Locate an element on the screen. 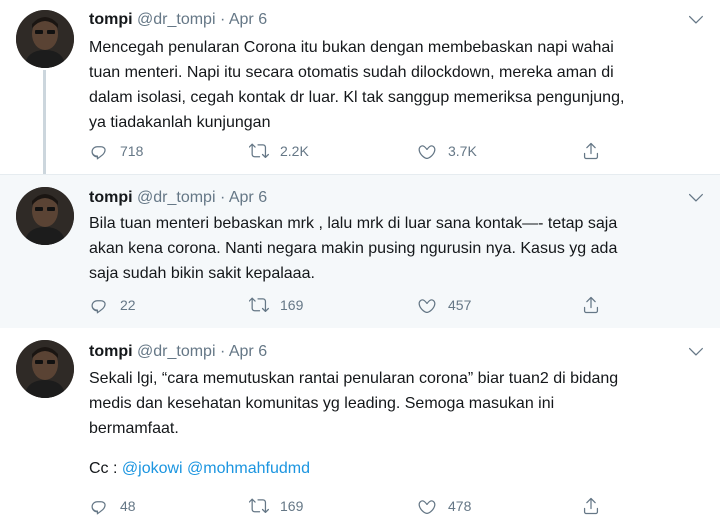  tweet-actions: 718 2.2K 3.7K is located at coordinates (349, 151).